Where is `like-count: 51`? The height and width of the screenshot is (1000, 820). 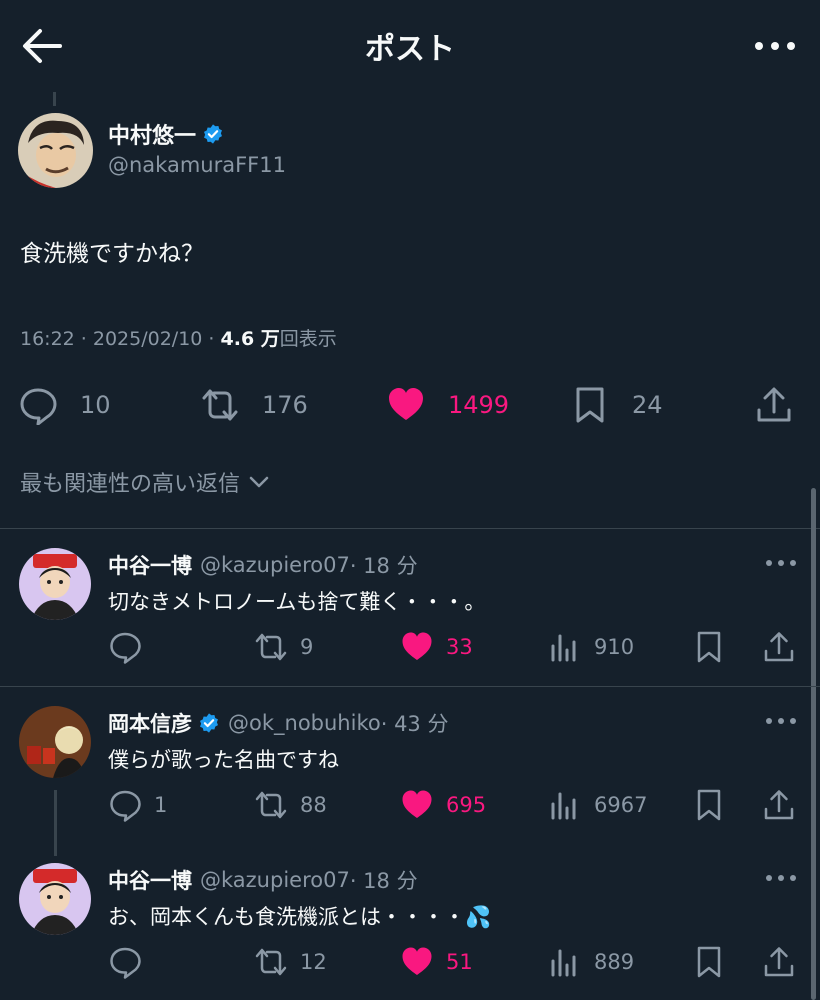
like-count: 51 is located at coordinates (459, 962).